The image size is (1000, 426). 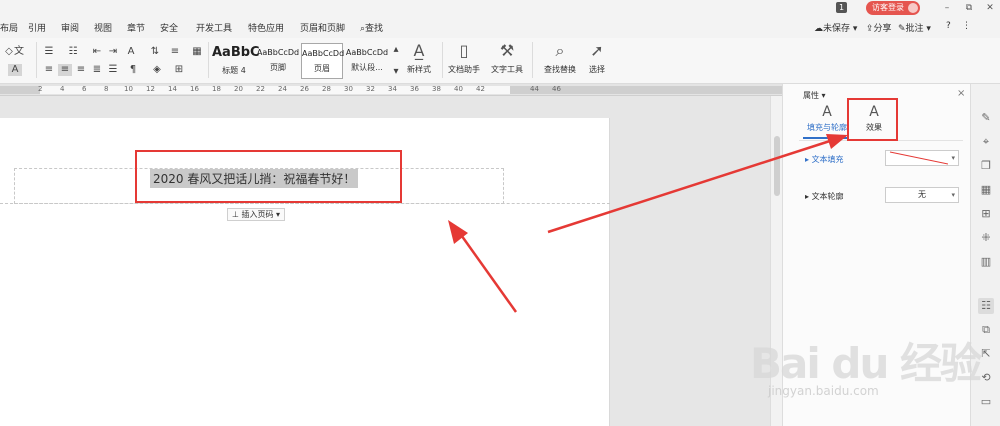 I want to click on table-icon: ⊞, so click(x=986, y=214).